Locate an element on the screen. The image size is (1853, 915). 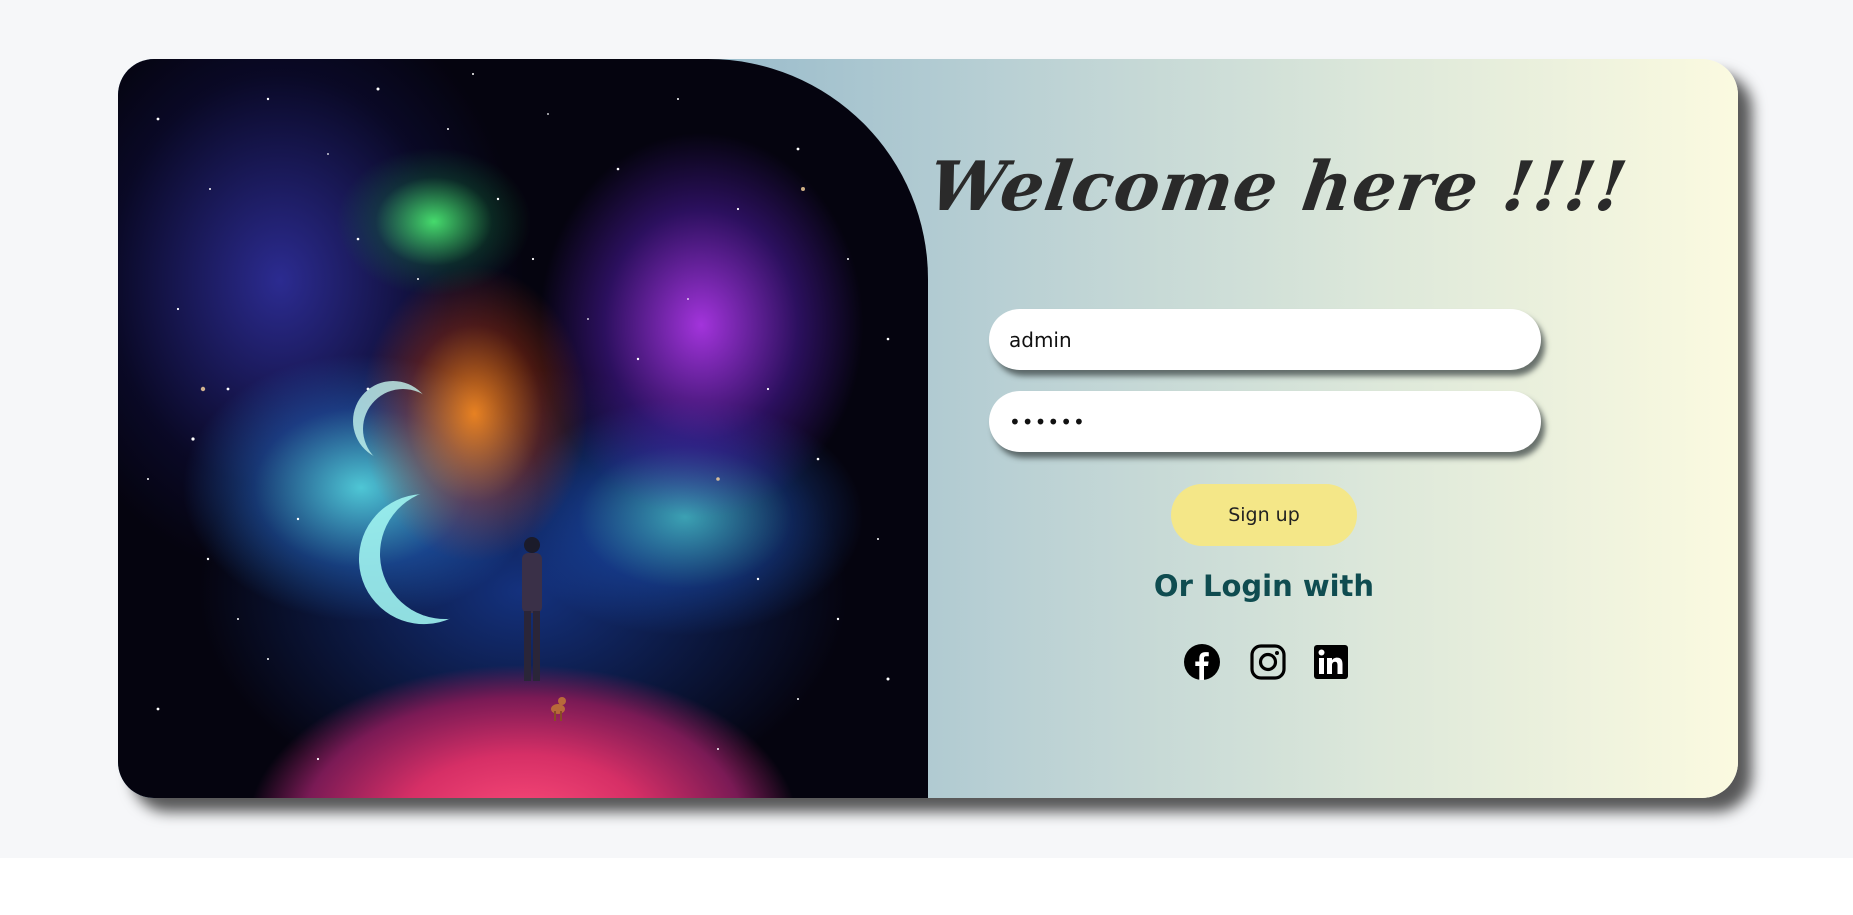
person-silhouette is located at coordinates (544, 629).